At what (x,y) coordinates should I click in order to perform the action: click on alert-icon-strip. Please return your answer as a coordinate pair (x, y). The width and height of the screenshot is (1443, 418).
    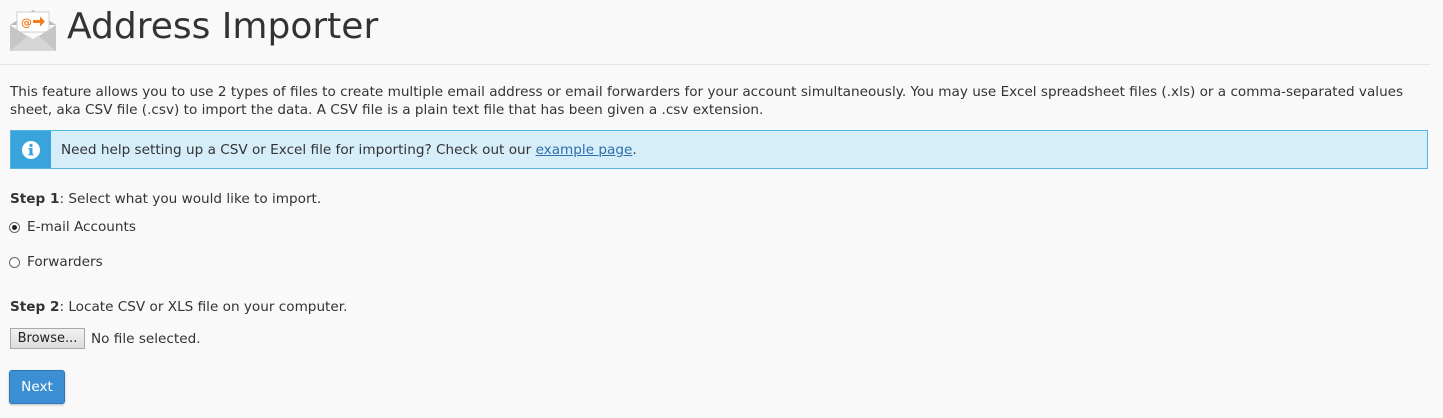
    Looking at the image, I should click on (31, 149).